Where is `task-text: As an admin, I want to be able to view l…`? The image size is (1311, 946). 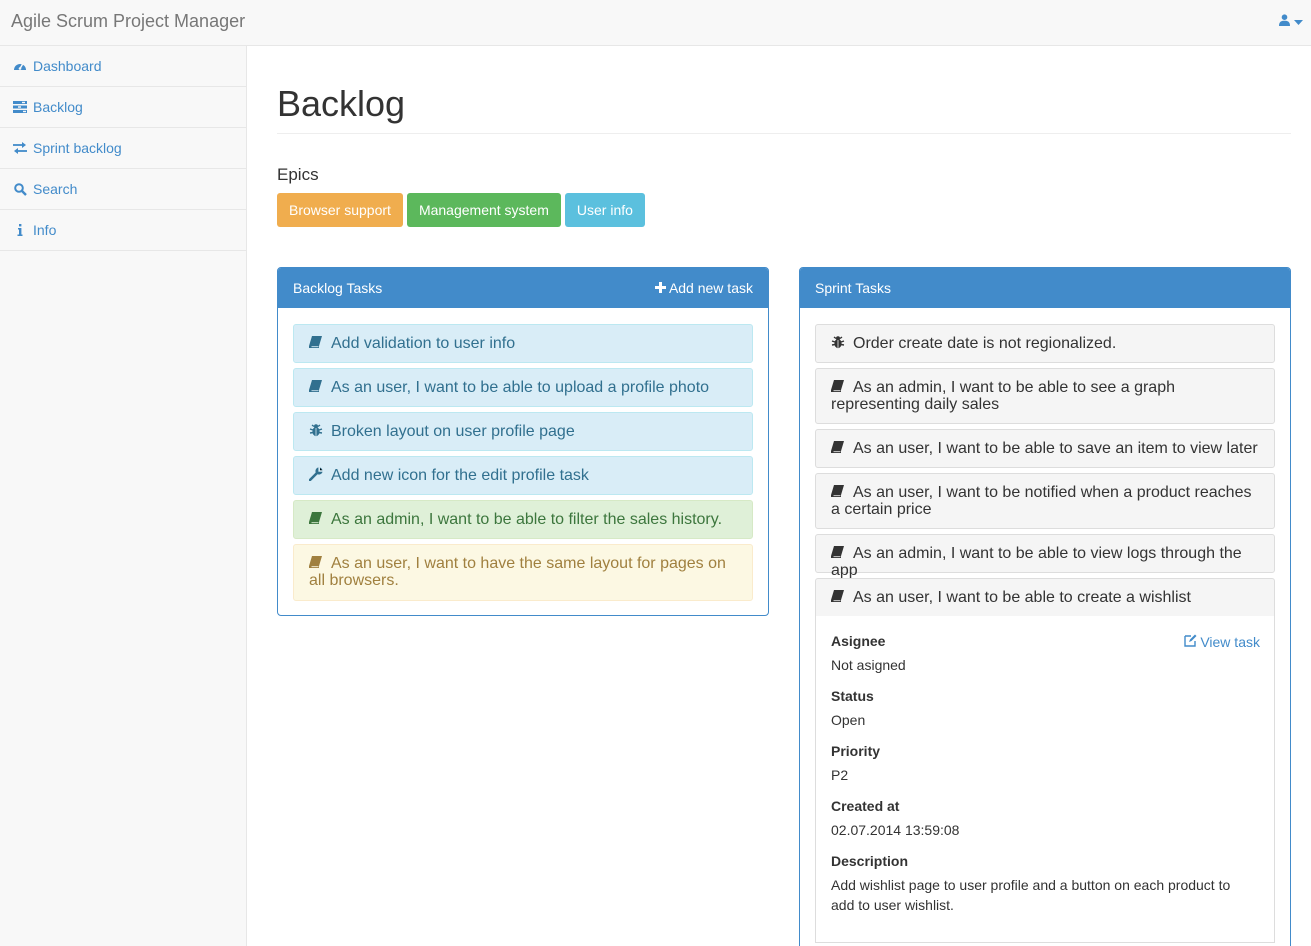
task-text: As an admin, I want to be able to view l… is located at coordinates (1036, 562).